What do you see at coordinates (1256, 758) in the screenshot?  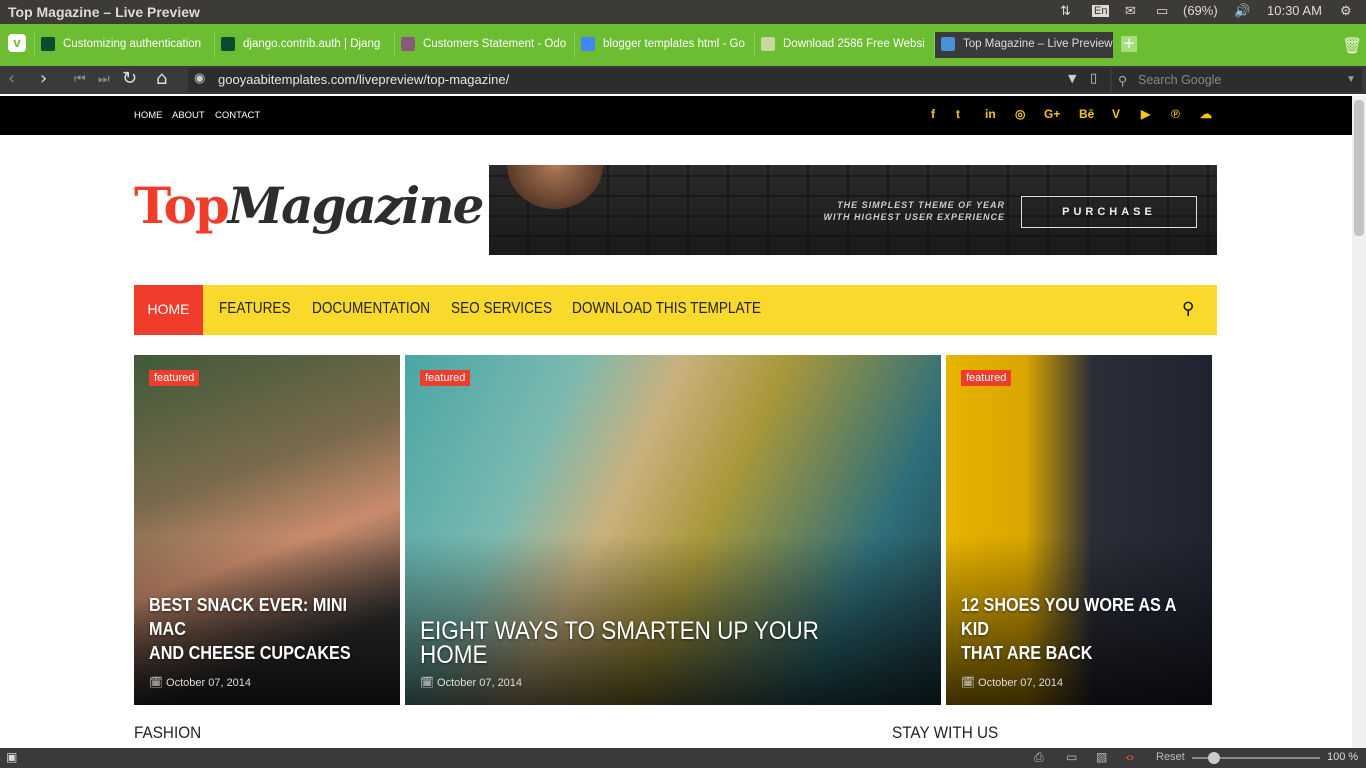 I see `zoom-slider` at bounding box center [1256, 758].